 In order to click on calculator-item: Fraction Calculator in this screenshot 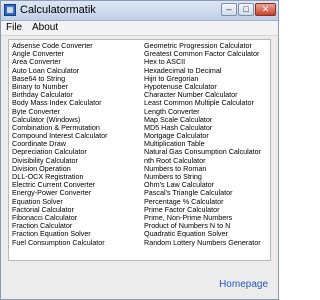, I will do `click(76, 226)`.